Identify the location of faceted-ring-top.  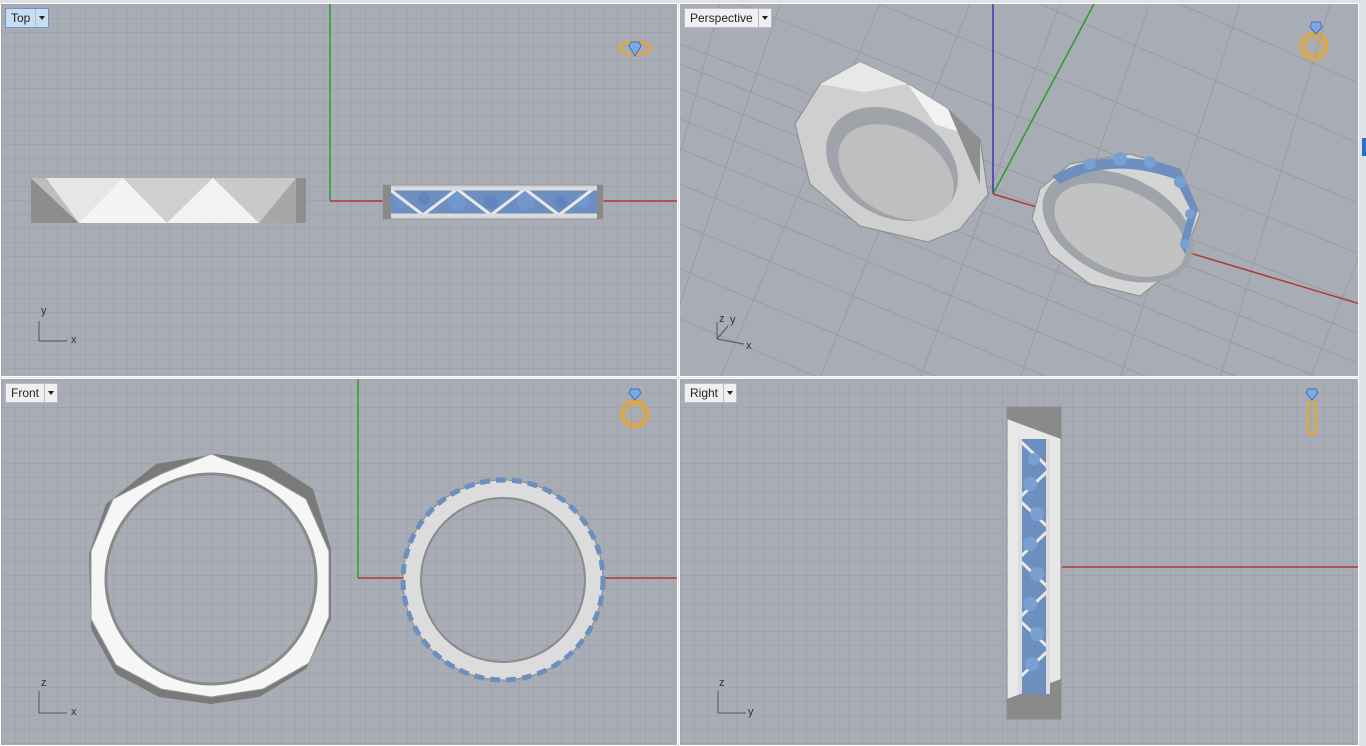
(168, 200).